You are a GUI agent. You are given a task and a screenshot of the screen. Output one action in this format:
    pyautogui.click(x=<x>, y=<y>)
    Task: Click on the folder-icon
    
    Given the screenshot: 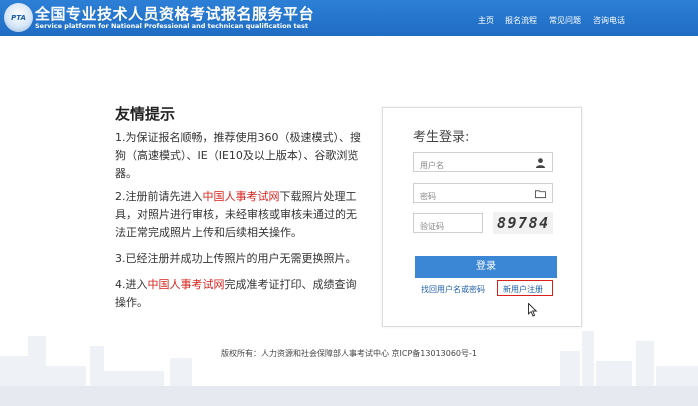 What is the action you would take?
    pyautogui.click(x=540, y=194)
    